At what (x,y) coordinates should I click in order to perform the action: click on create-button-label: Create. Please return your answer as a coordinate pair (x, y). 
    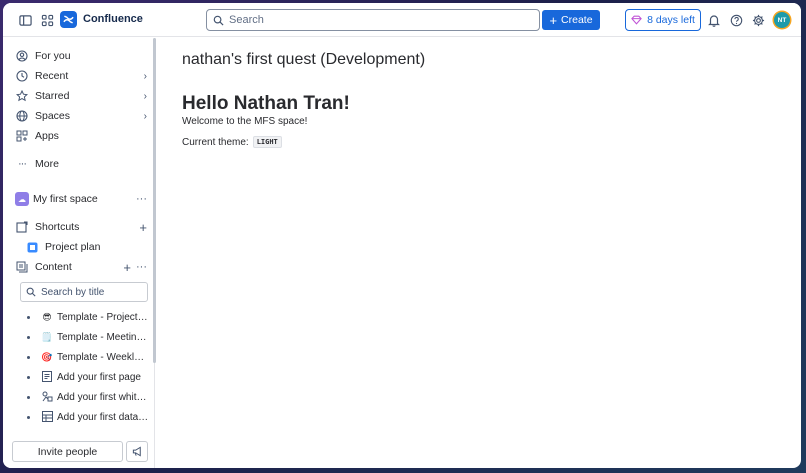
    Looking at the image, I should click on (577, 20).